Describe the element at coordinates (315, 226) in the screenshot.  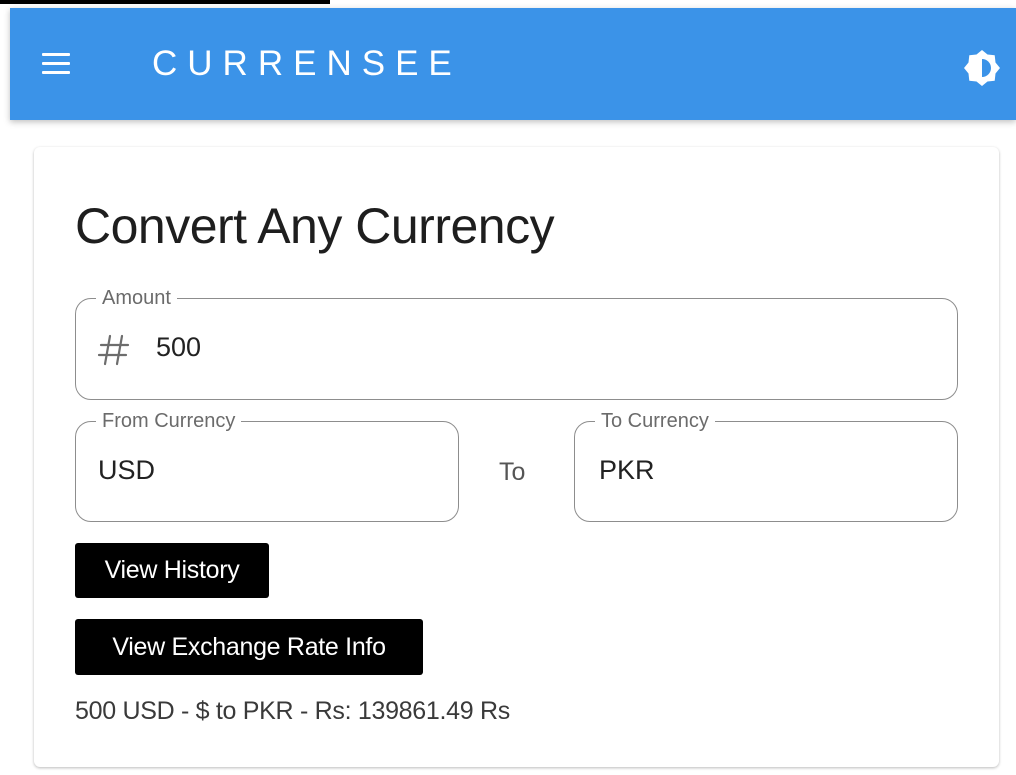
I see `page-title: Convert Any Currency` at that location.